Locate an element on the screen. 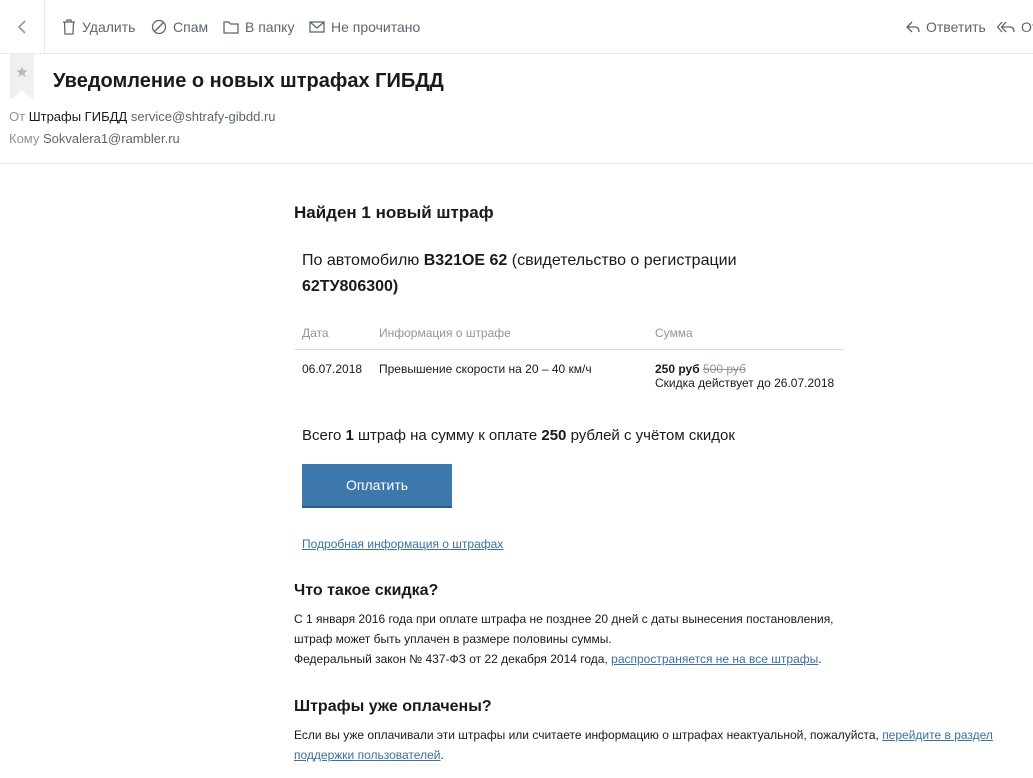 This screenshot has width=1033, height=778. favorite-toggle is located at coordinates (22, 77).